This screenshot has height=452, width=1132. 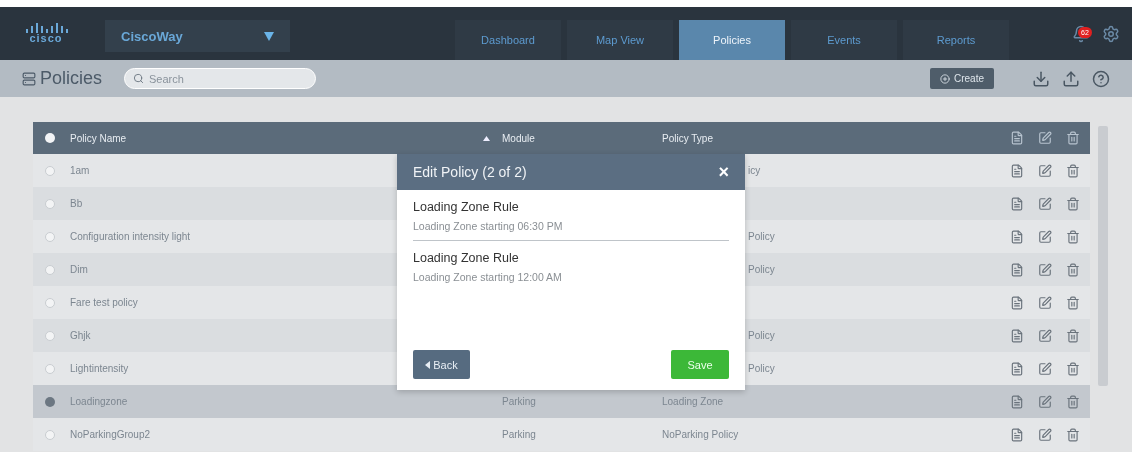 I want to click on table-cell: Configuration intensity light, so click(x=130, y=236).